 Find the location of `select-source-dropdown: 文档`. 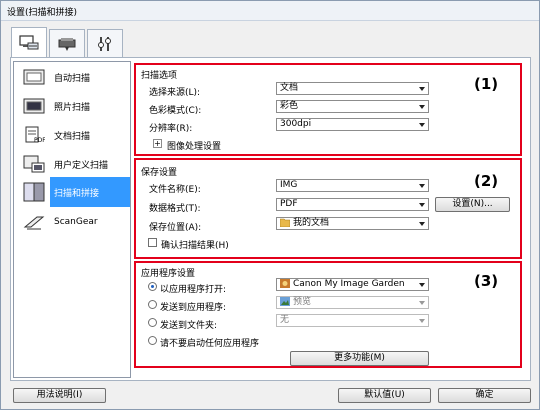

select-source-dropdown: 文档 is located at coordinates (352, 88).